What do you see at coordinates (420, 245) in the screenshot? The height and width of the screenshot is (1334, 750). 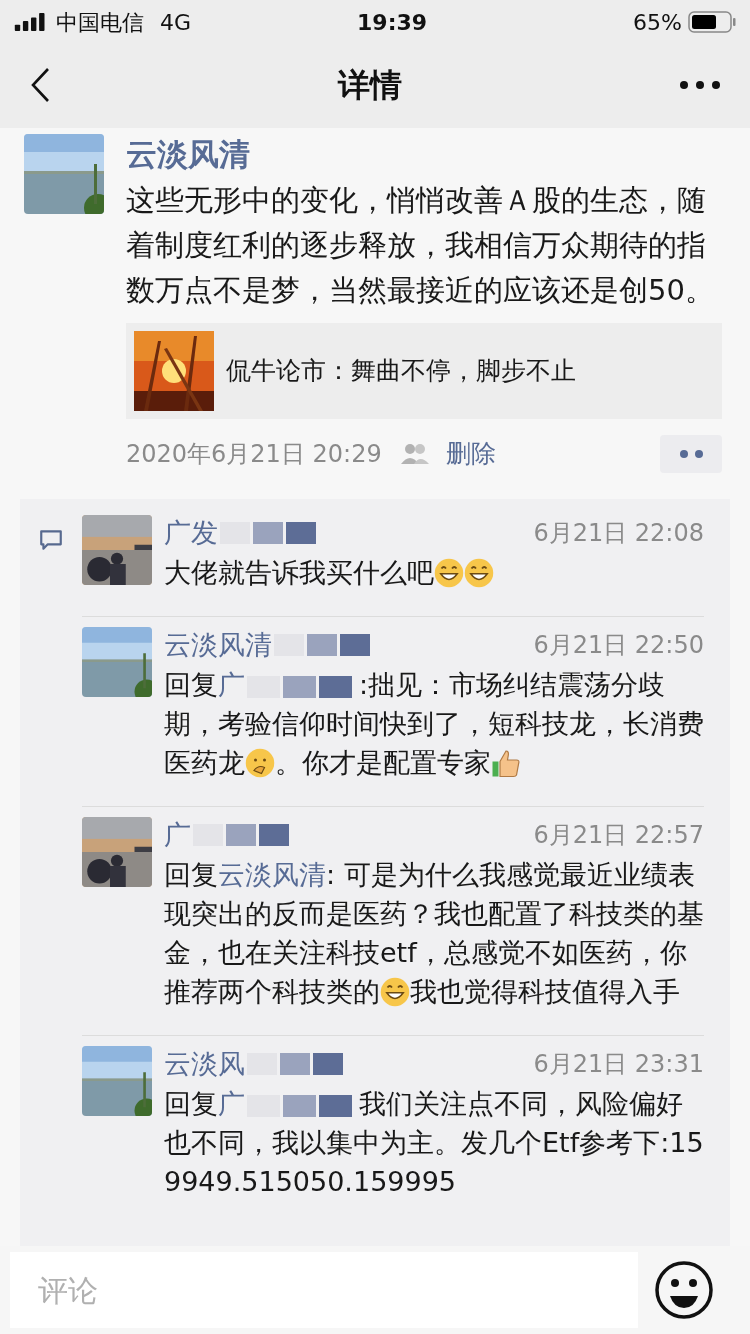 I see `post-text: 这些无形中的变化，悄悄改善Ａ股的生态，随着制度红利的逐步释放，我相信万众期待的指数万点不是梦，当然最接近的应该还是创50。` at bounding box center [420, 245].